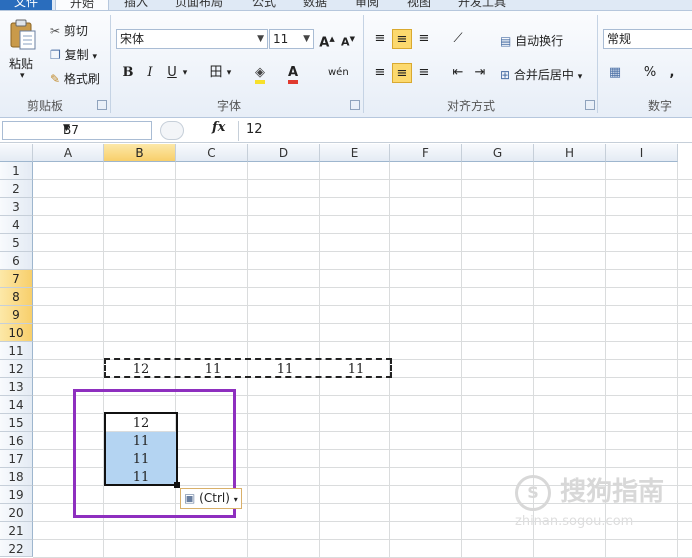 The image size is (692, 558). I want to click on row-header-5: 5, so click(16, 243).